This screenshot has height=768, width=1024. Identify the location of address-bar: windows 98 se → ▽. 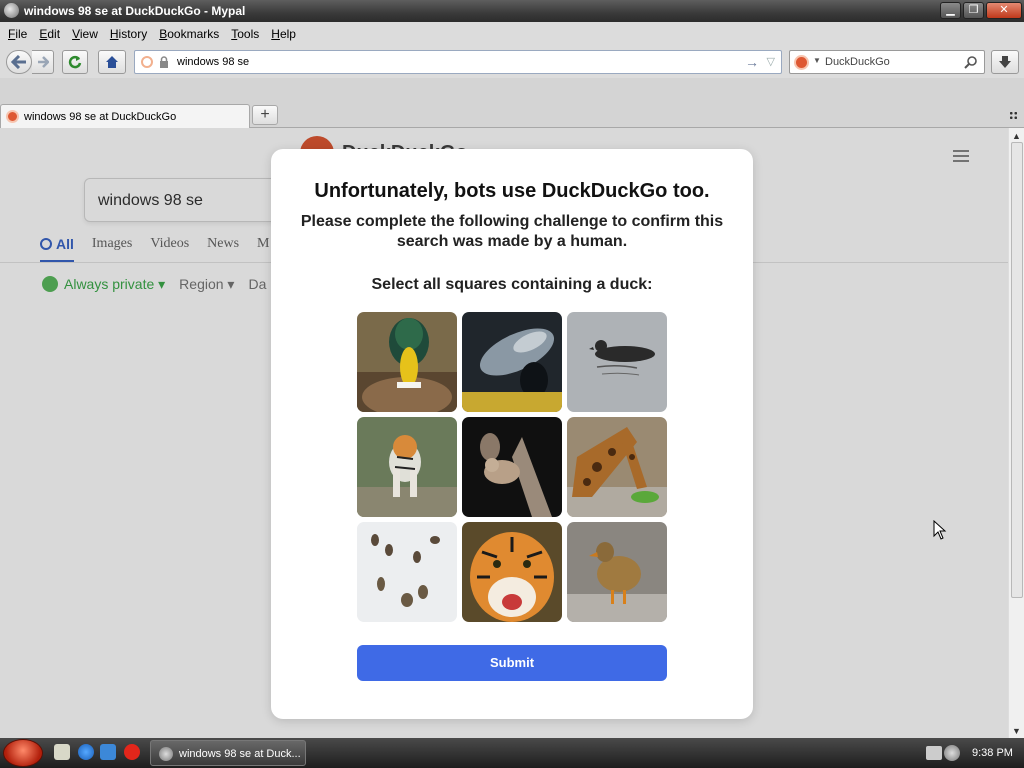
(458, 62).